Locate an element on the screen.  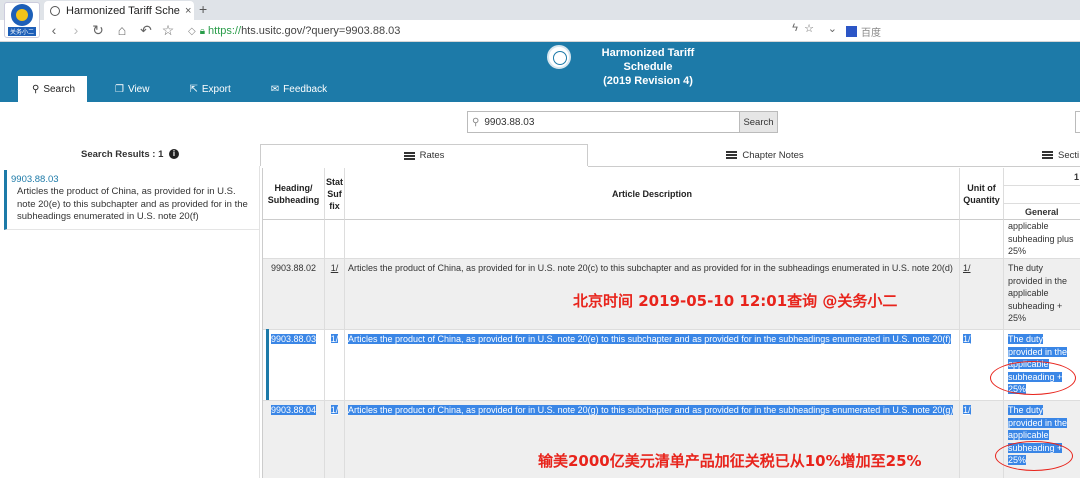
tab-rates: Rates is located at coordinates (424, 155).